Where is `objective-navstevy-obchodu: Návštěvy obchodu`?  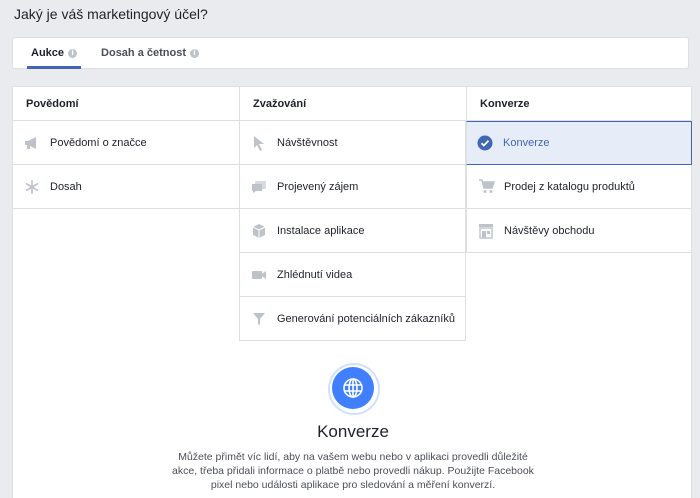 objective-navstevy-obchodu: Návštěvy obchodu is located at coordinates (579, 231).